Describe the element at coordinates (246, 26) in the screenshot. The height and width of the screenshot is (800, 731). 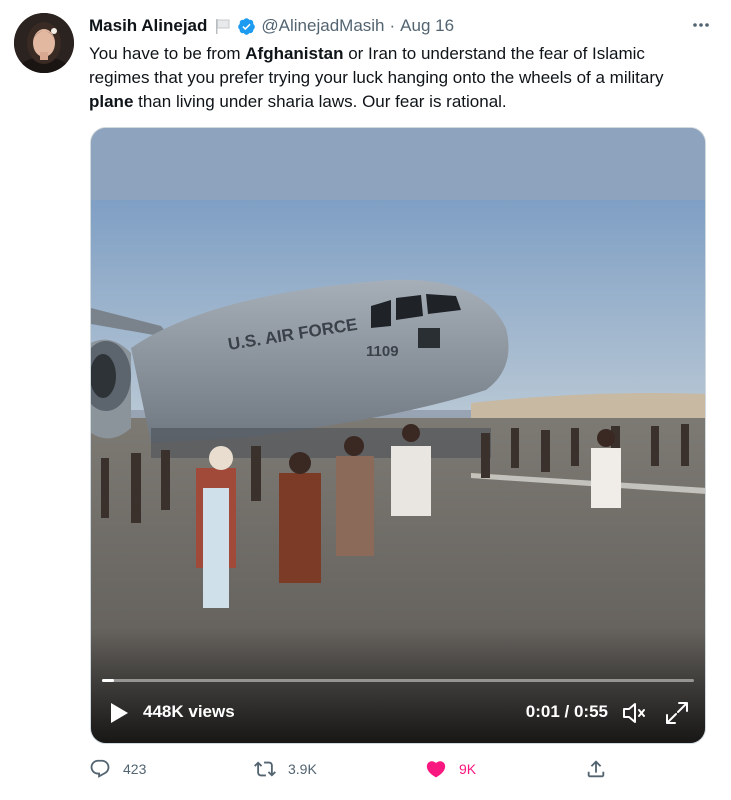
I see `verified-icon` at that location.